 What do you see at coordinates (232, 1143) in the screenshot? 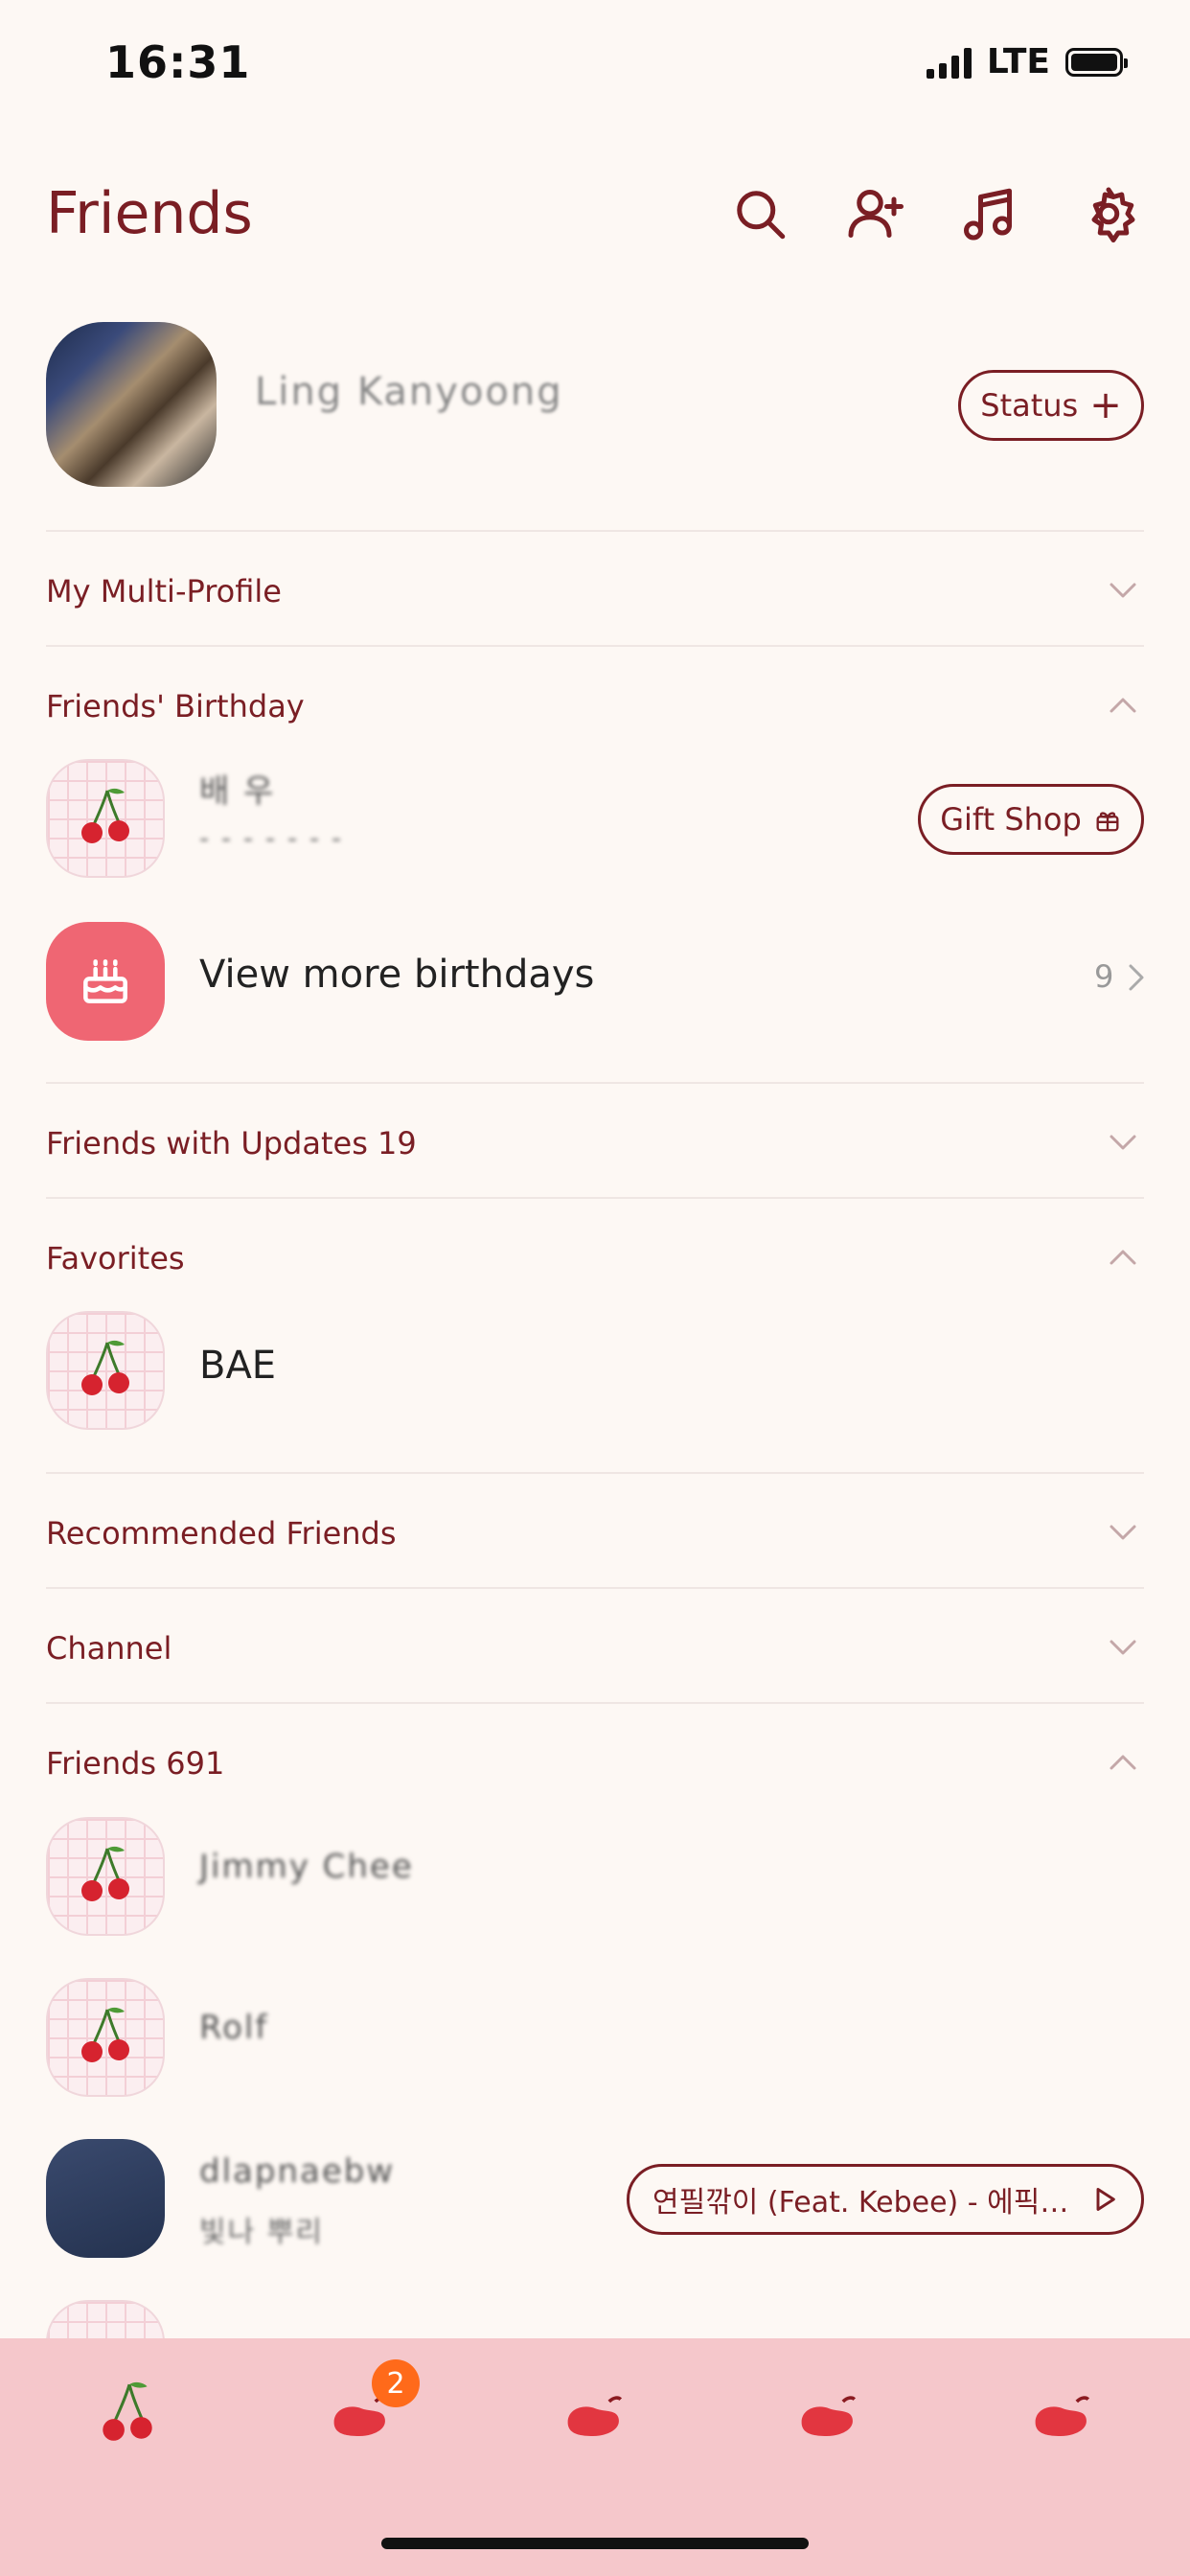
I see `section-updates: Friends with Updates 19` at bounding box center [232, 1143].